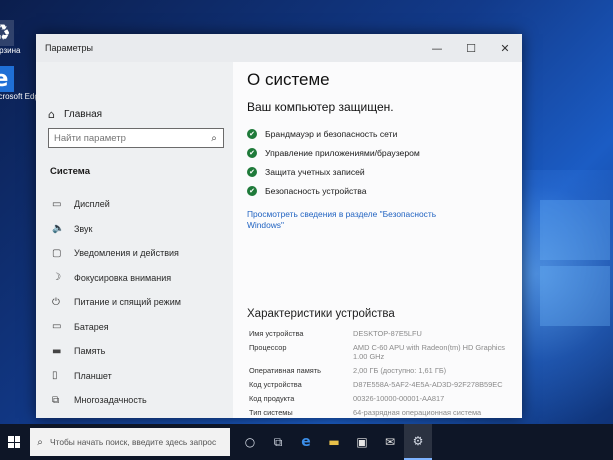 The image size is (613, 460). I want to click on multitasking-icon: ⧉, so click(56, 400).